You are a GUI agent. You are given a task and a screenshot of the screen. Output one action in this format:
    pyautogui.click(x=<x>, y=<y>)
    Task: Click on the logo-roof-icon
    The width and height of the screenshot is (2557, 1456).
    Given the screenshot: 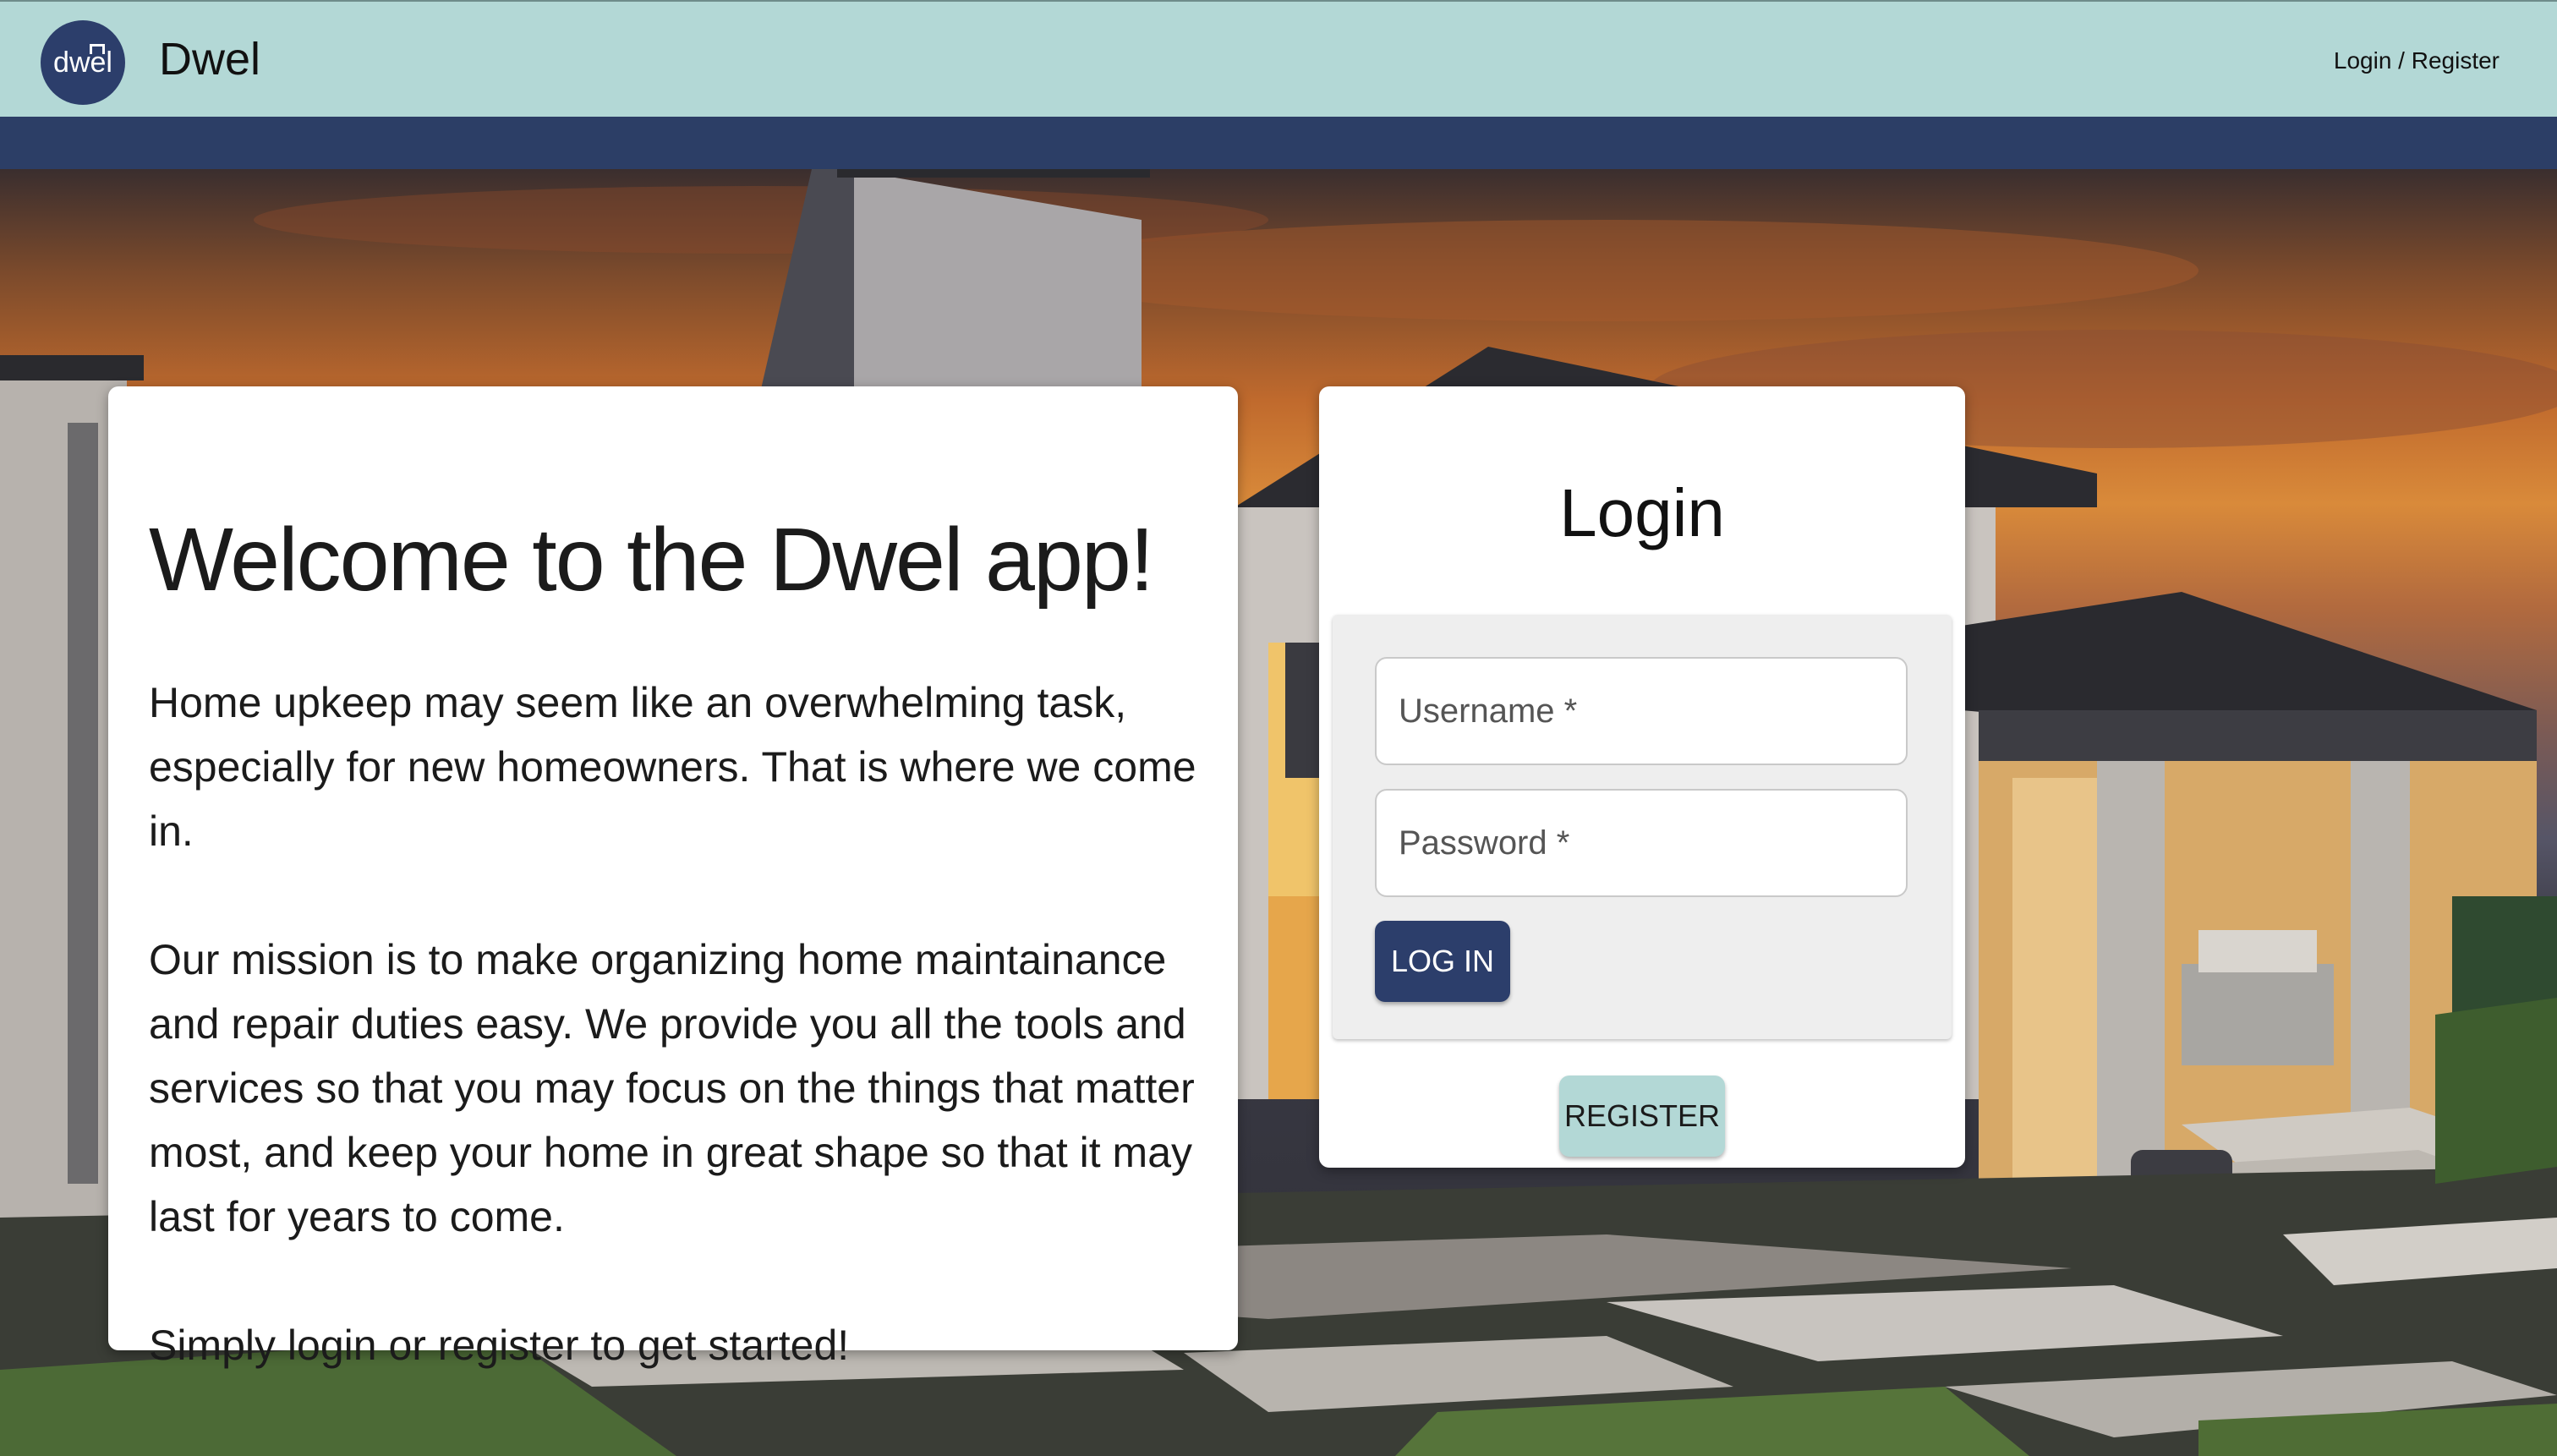 What is the action you would take?
    pyautogui.click(x=97, y=49)
    